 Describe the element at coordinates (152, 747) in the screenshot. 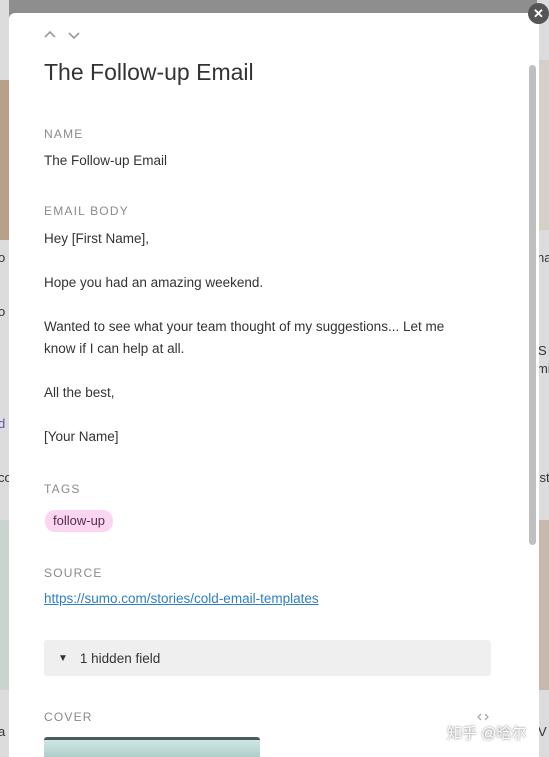

I see `cover-image-thumbnail` at that location.